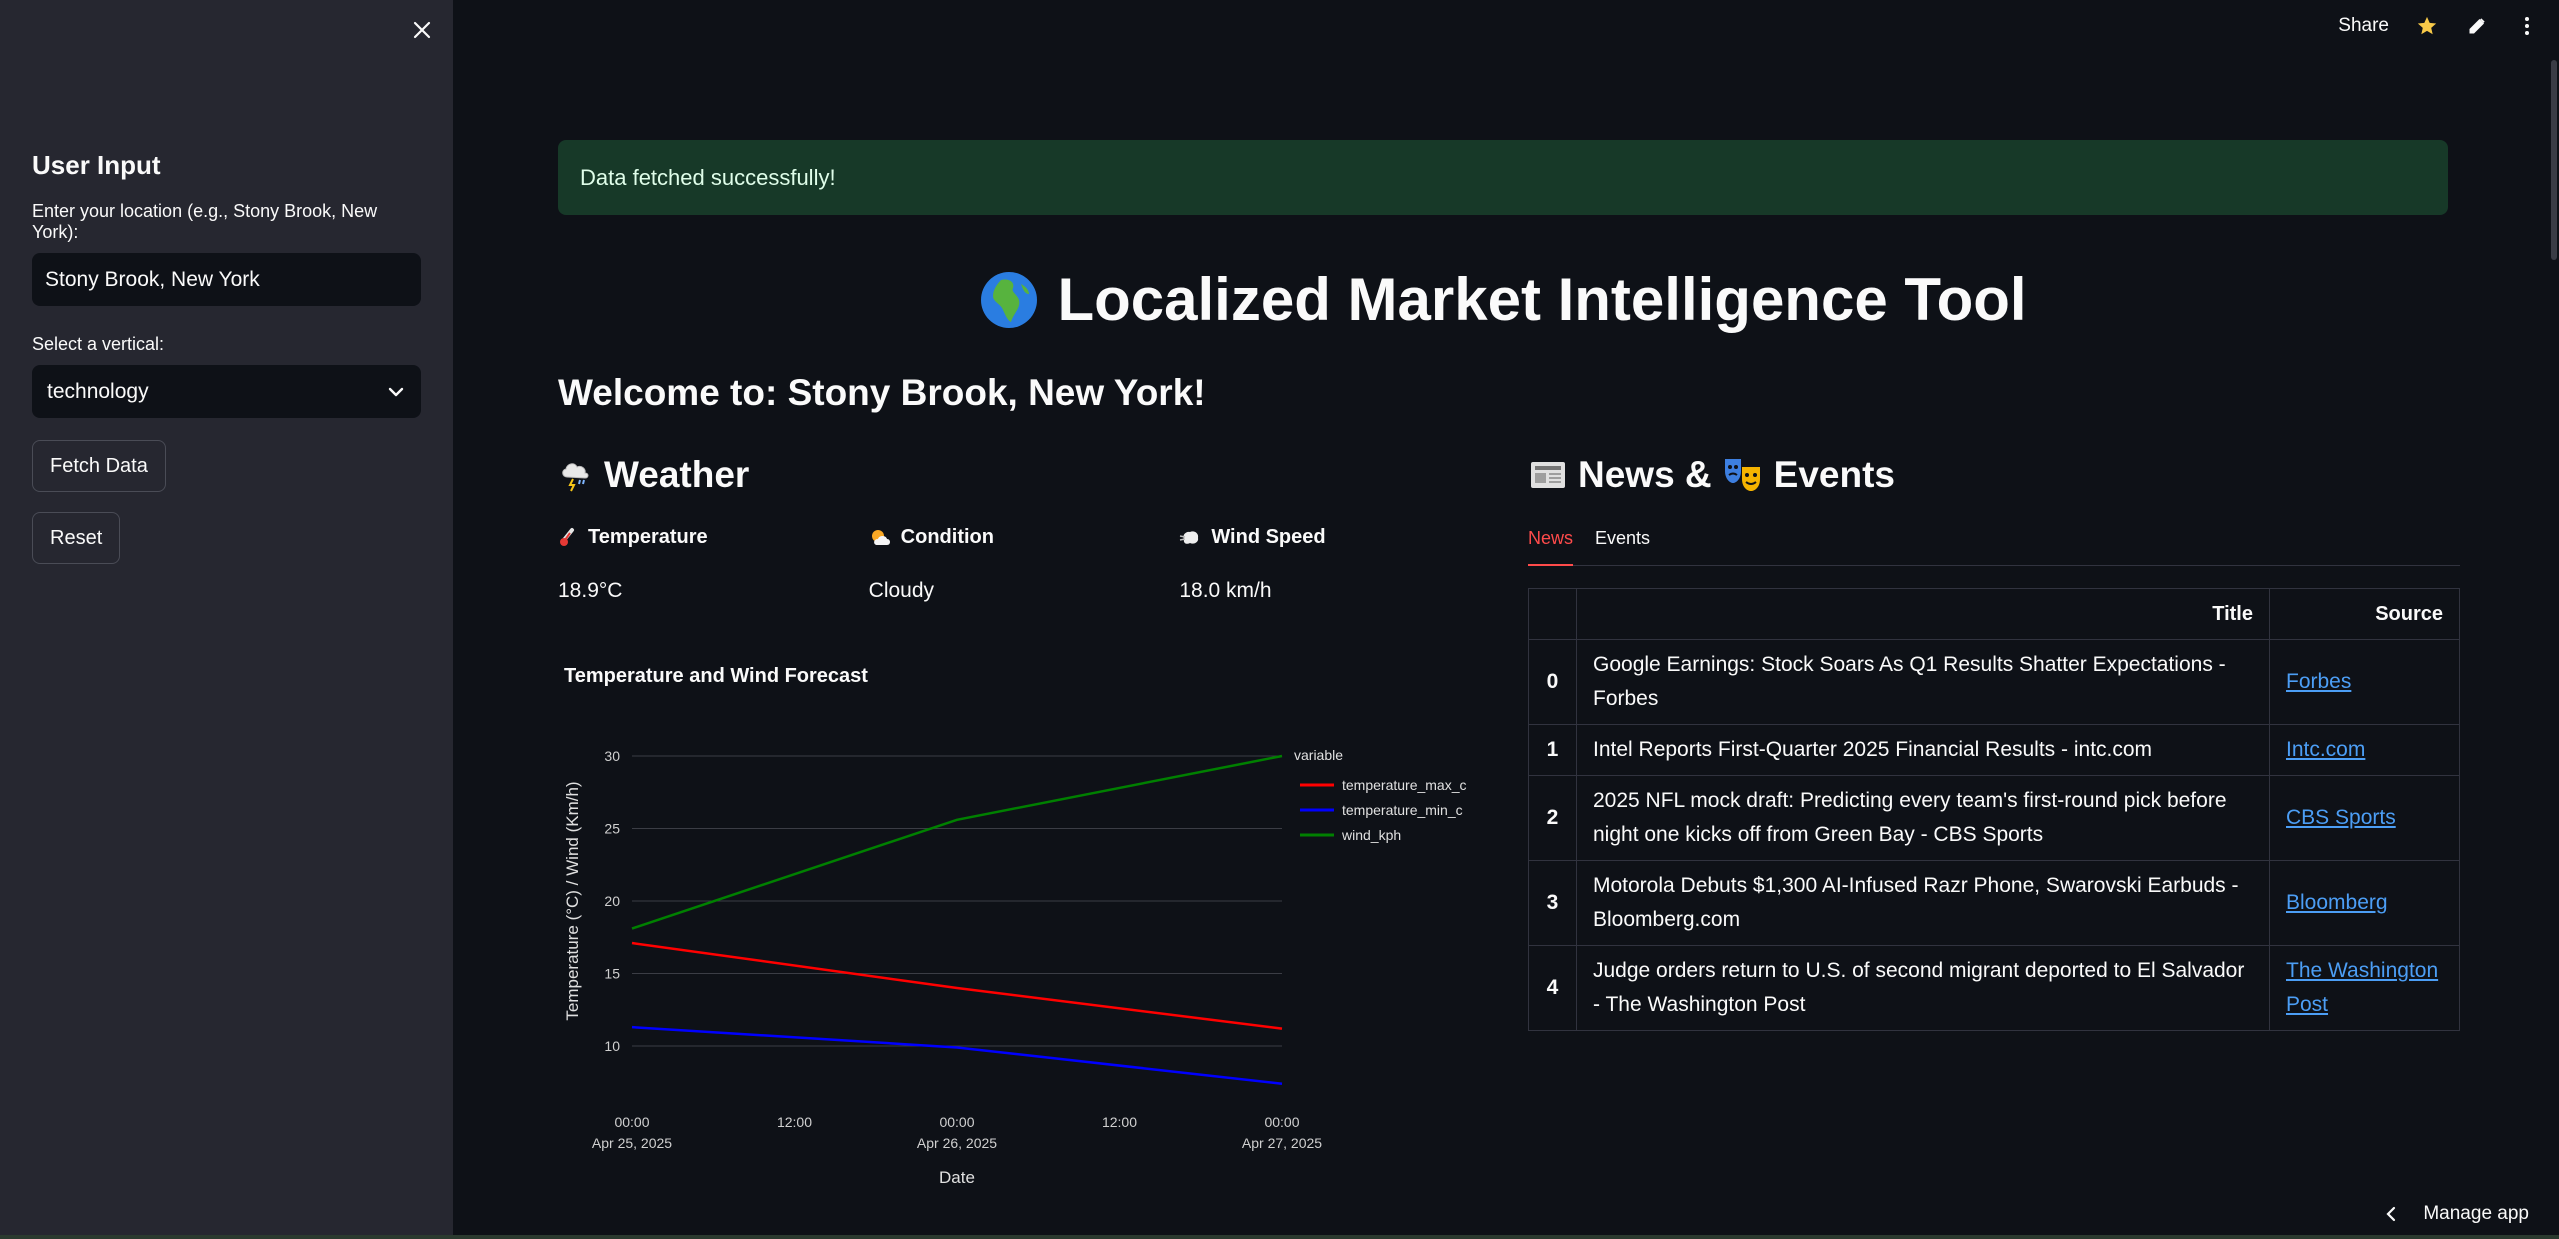 Image resolution: width=2559 pixels, height=1239 pixels. What do you see at coordinates (612, 1046) in the screenshot?
I see `y-tick-label: 10` at bounding box center [612, 1046].